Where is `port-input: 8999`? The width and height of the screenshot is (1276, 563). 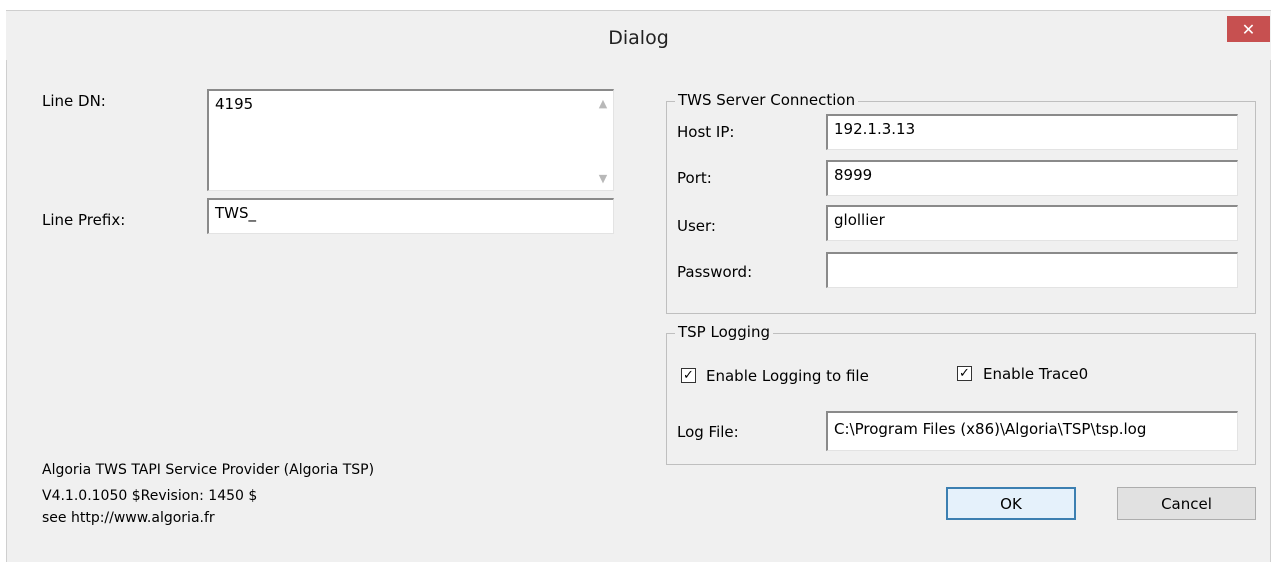 port-input: 8999 is located at coordinates (1032, 178).